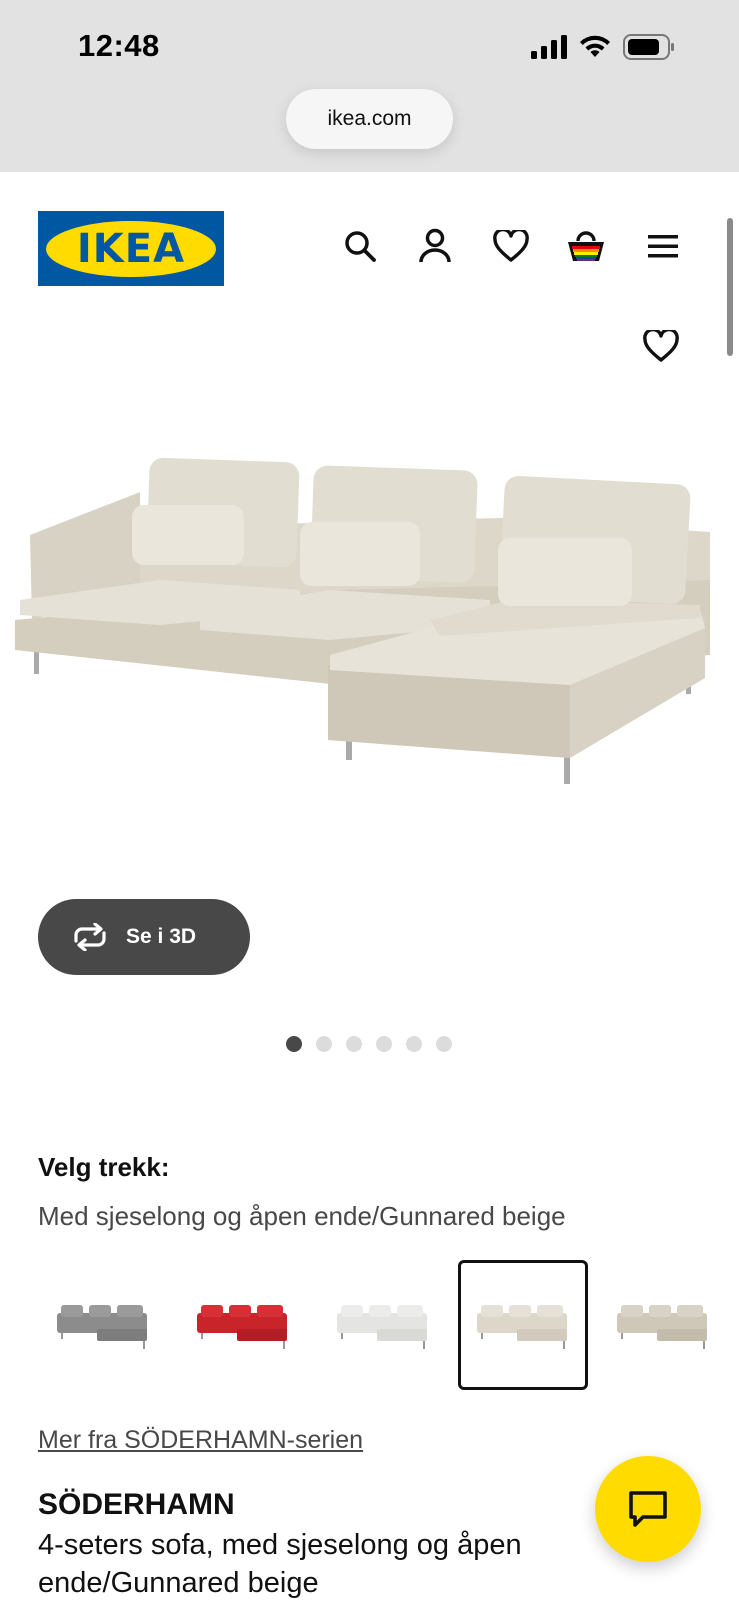 This screenshot has width=739, height=1600. What do you see at coordinates (586, 246) in the screenshot?
I see `cart-icon` at bounding box center [586, 246].